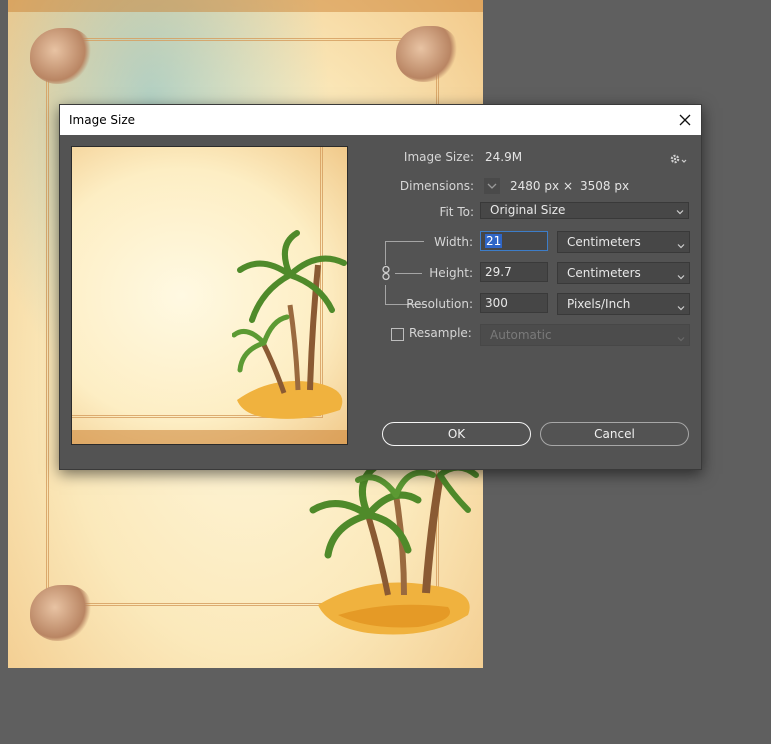  I want to click on canvas-top-edge, so click(245, 6).